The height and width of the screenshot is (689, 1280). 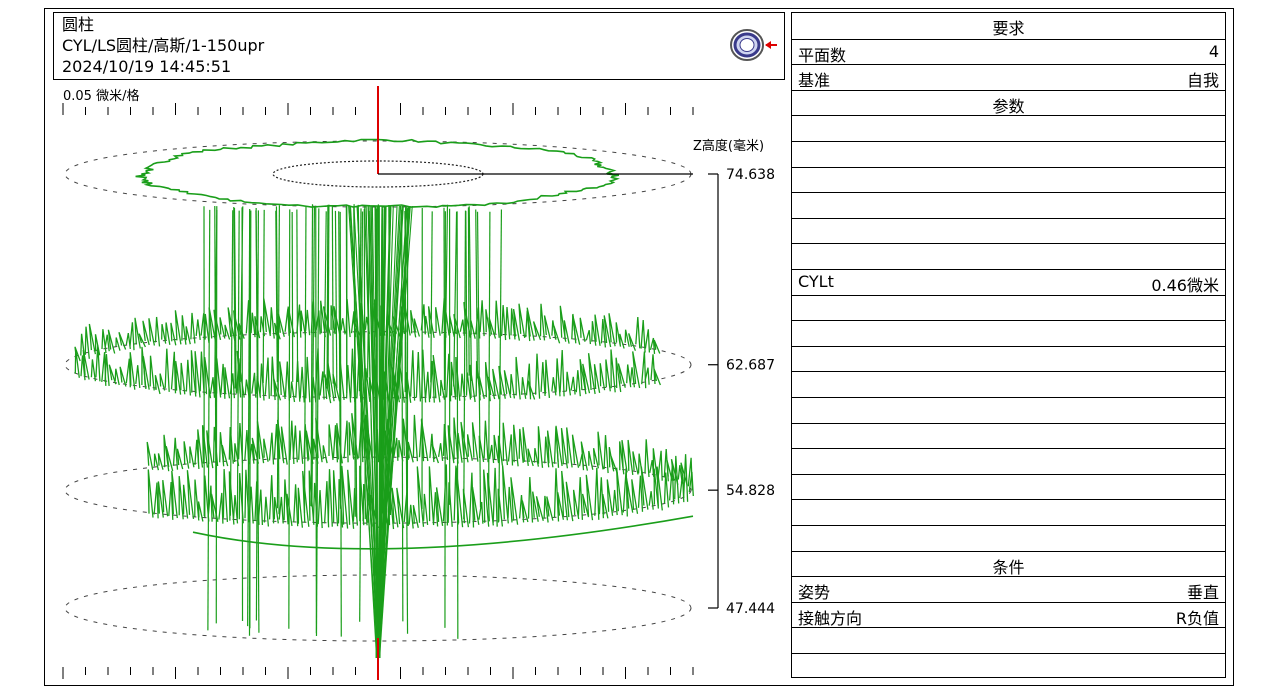 I want to click on z-tick-label: 62.687, so click(x=750, y=366).